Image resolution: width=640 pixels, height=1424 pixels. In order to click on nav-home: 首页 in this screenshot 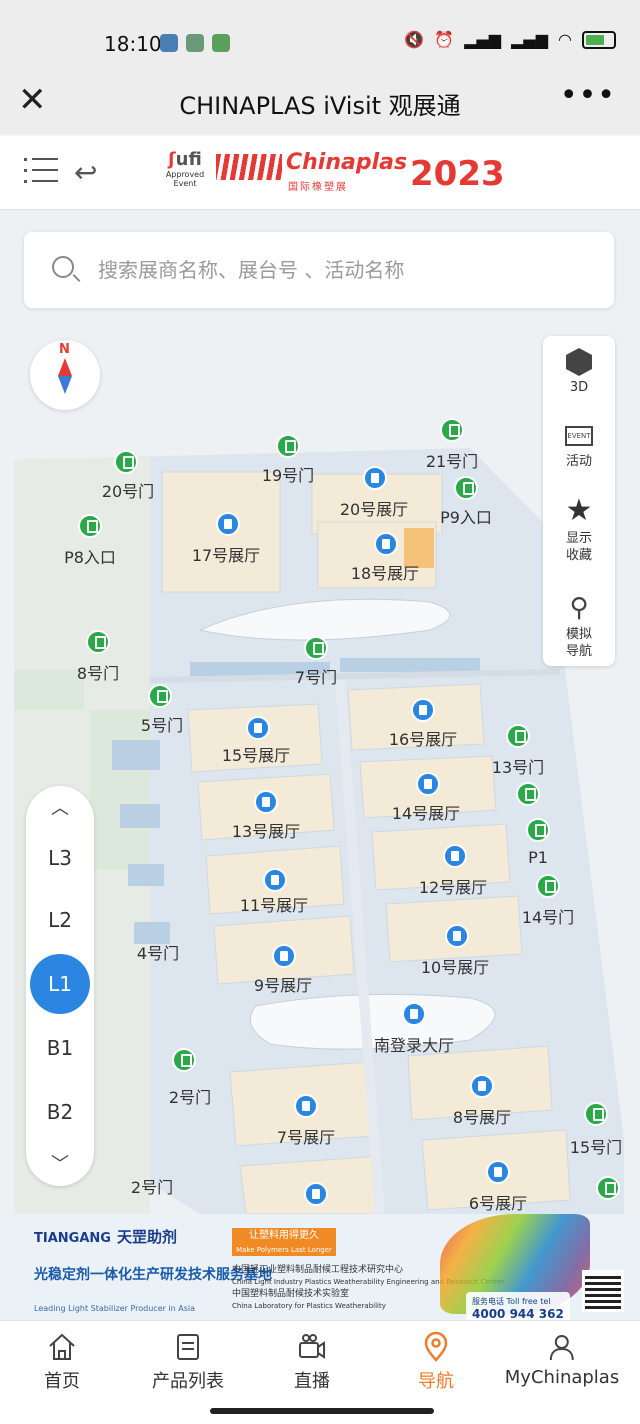, I will do `click(62, 1362)`.